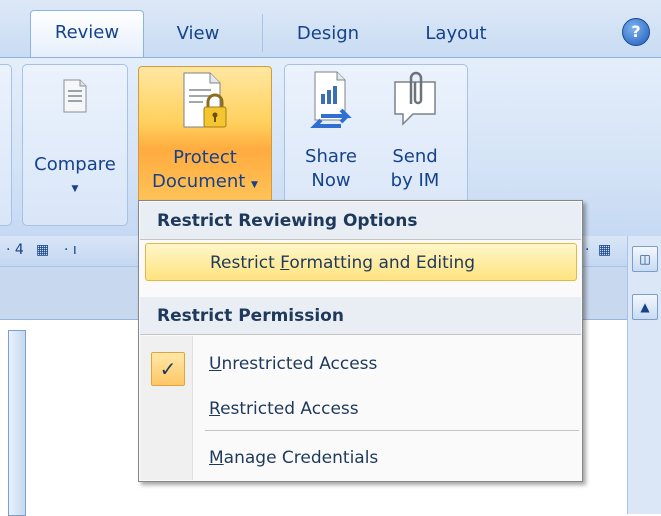 This screenshot has width=661, height=516. I want to click on menu-item-label: anage Credentials, so click(301, 458).